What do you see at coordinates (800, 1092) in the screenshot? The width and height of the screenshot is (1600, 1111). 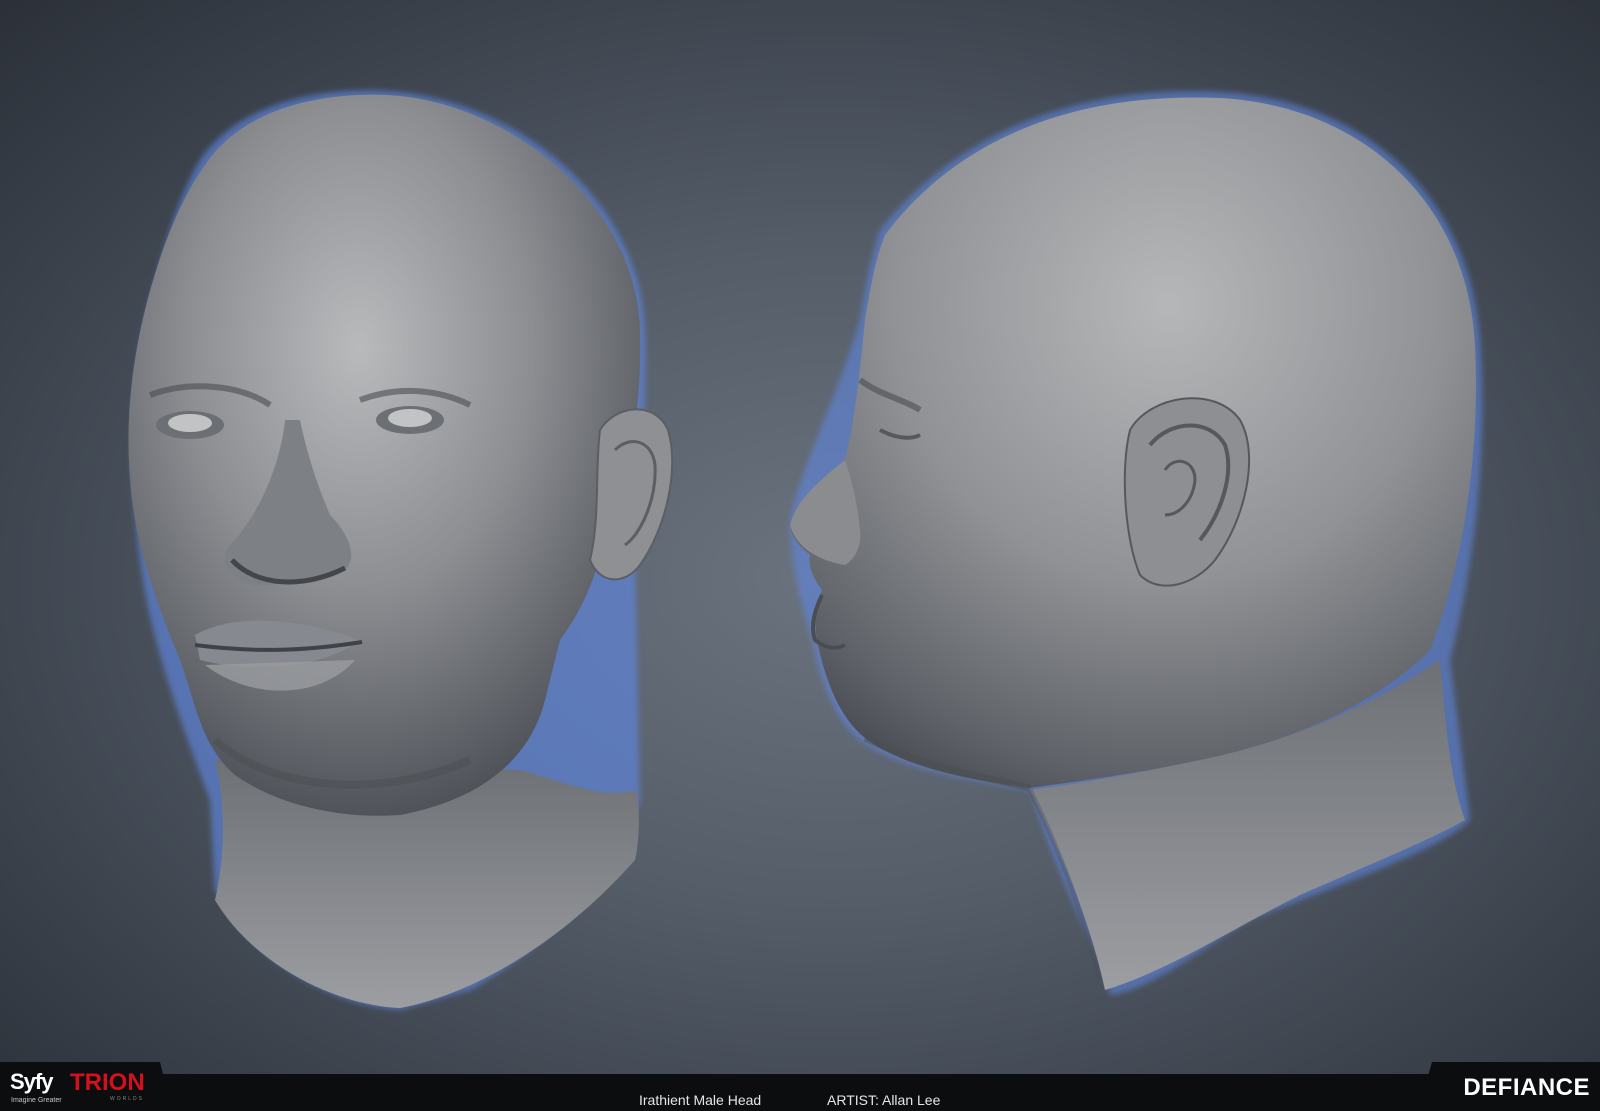 I see `footer-bar` at bounding box center [800, 1092].